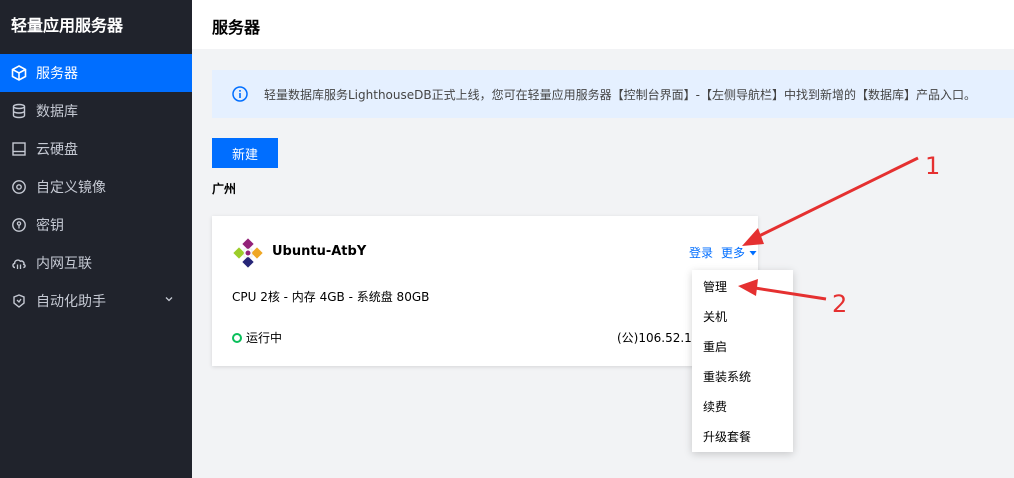  Describe the element at coordinates (96, 149) in the screenshot. I see `sidebar-item-cloud-disk: 云硬盘` at that location.